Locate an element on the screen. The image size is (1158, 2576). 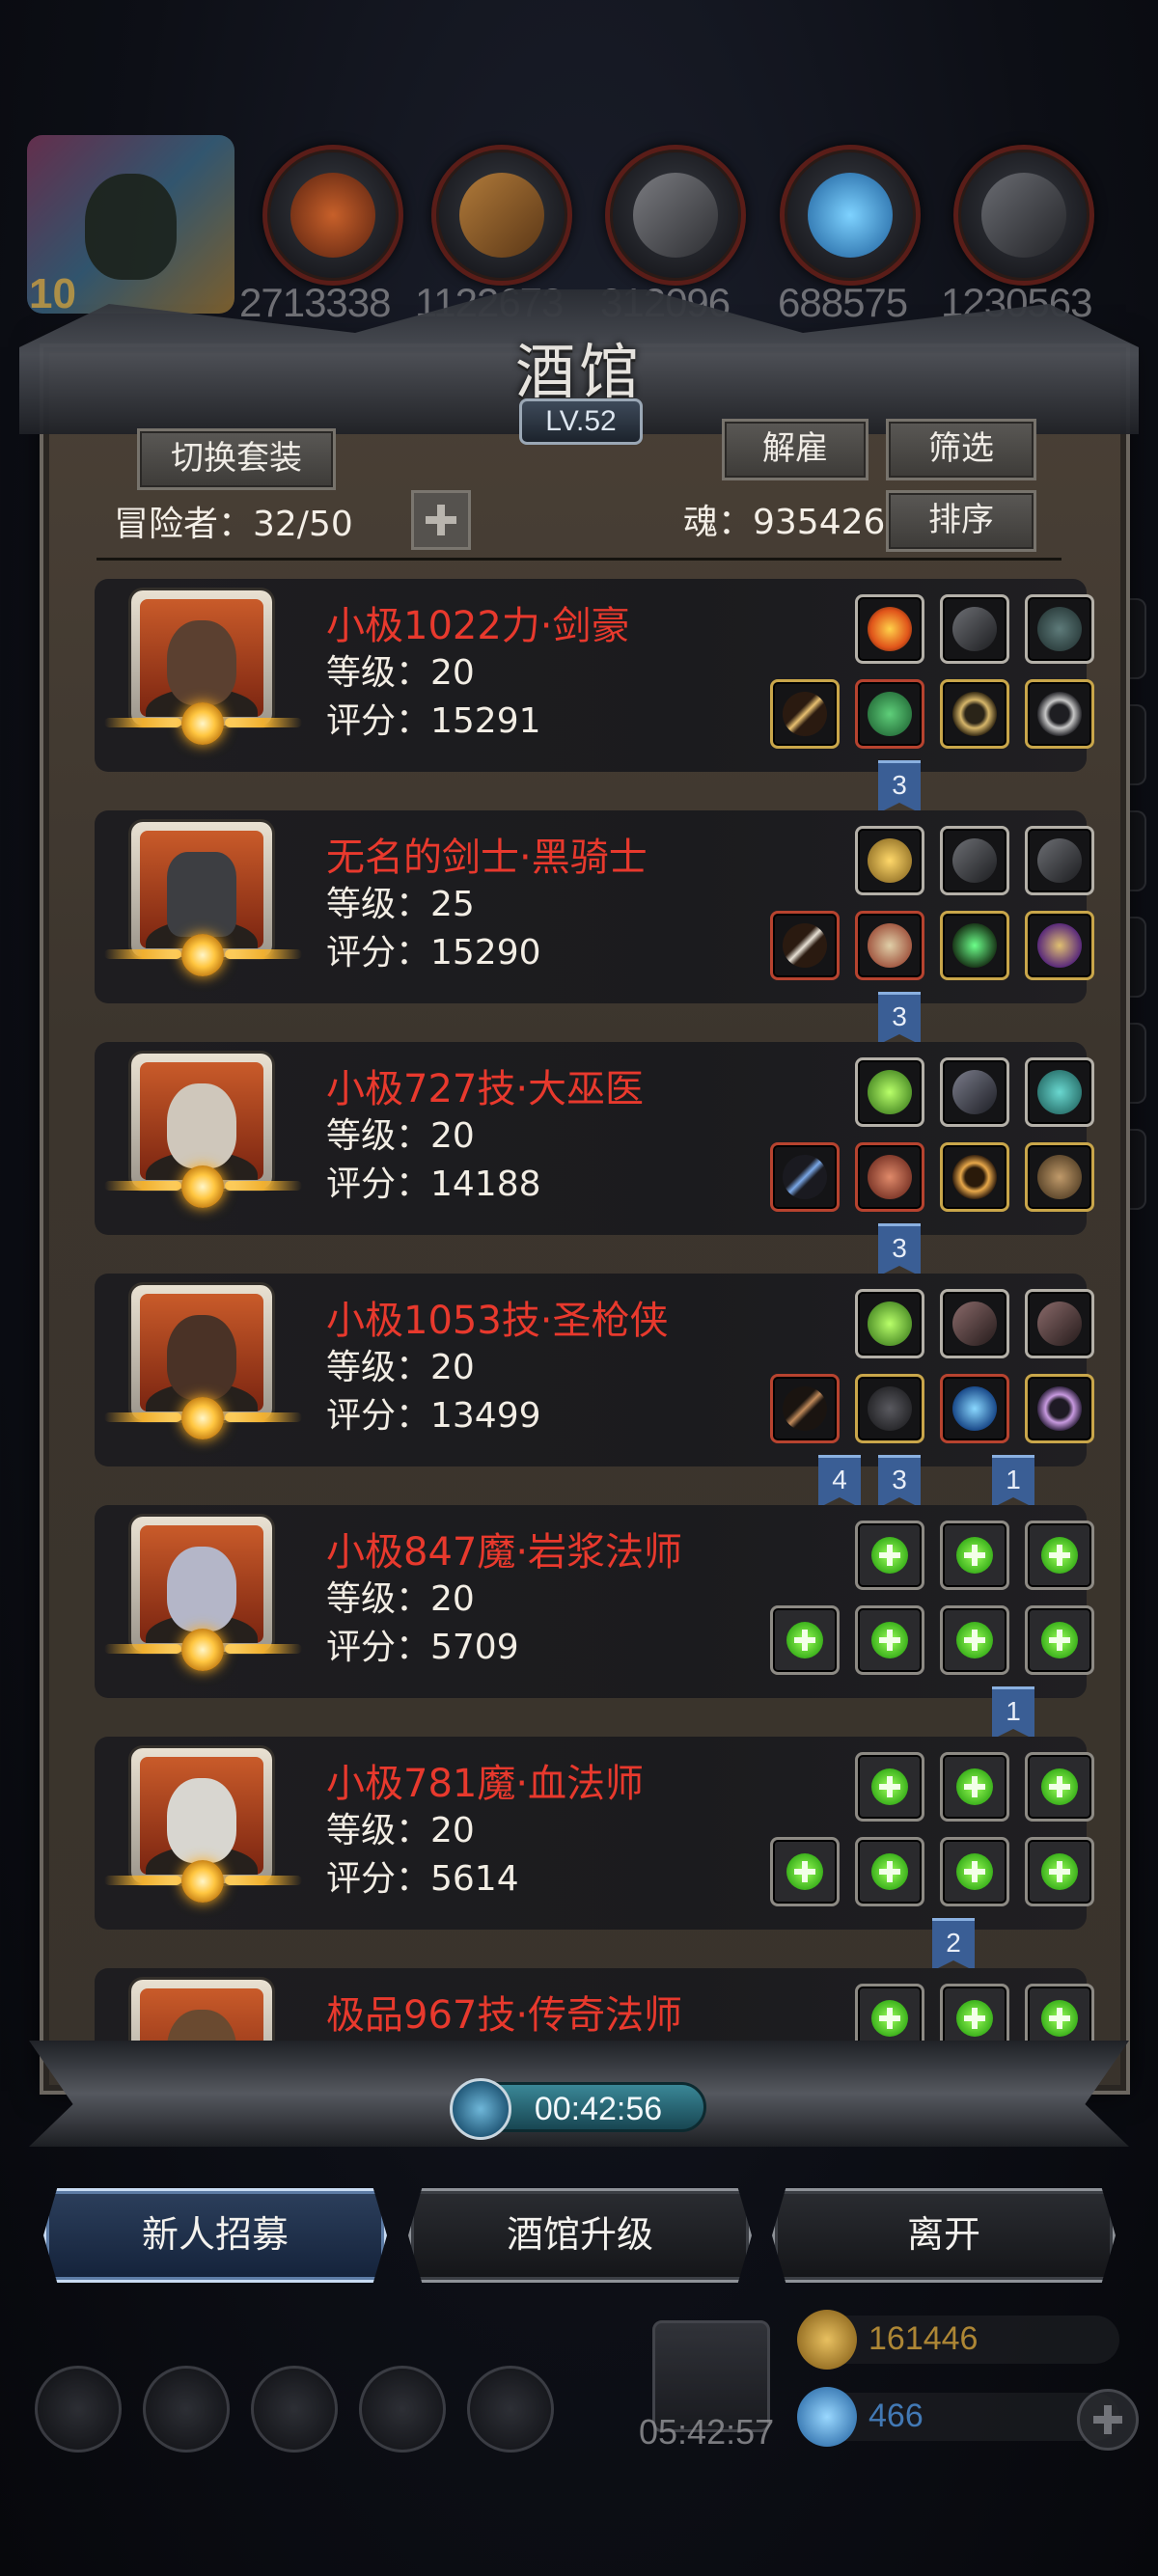
mail-icon is located at coordinates (402, 2409).